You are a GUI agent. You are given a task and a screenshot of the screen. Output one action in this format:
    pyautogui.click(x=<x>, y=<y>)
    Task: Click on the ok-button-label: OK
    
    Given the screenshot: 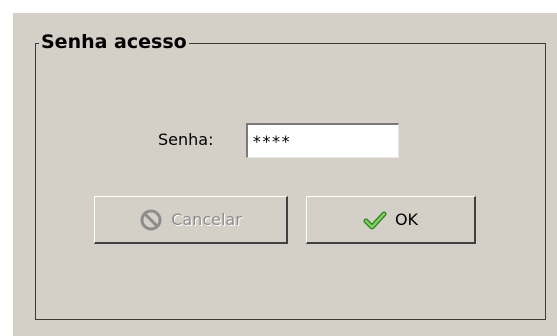 What is the action you would take?
    pyautogui.click(x=406, y=219)
    